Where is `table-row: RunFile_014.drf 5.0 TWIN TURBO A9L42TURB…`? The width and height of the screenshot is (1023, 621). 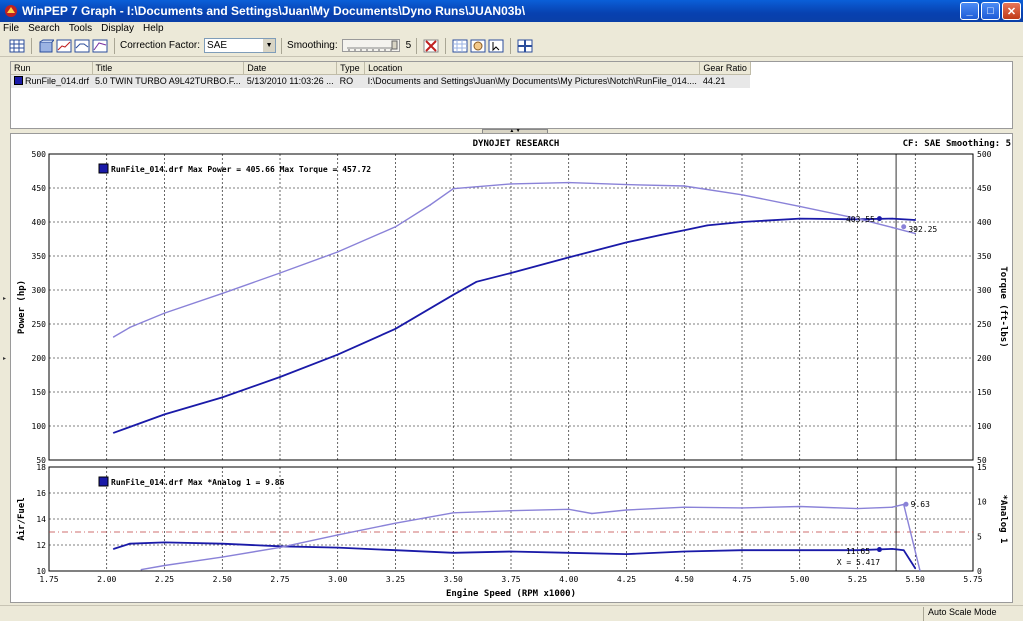 table-row: RunFile_014.drf 5.0 TWIN TURBO A9L42TURB… is located at coordinates (381, 81).